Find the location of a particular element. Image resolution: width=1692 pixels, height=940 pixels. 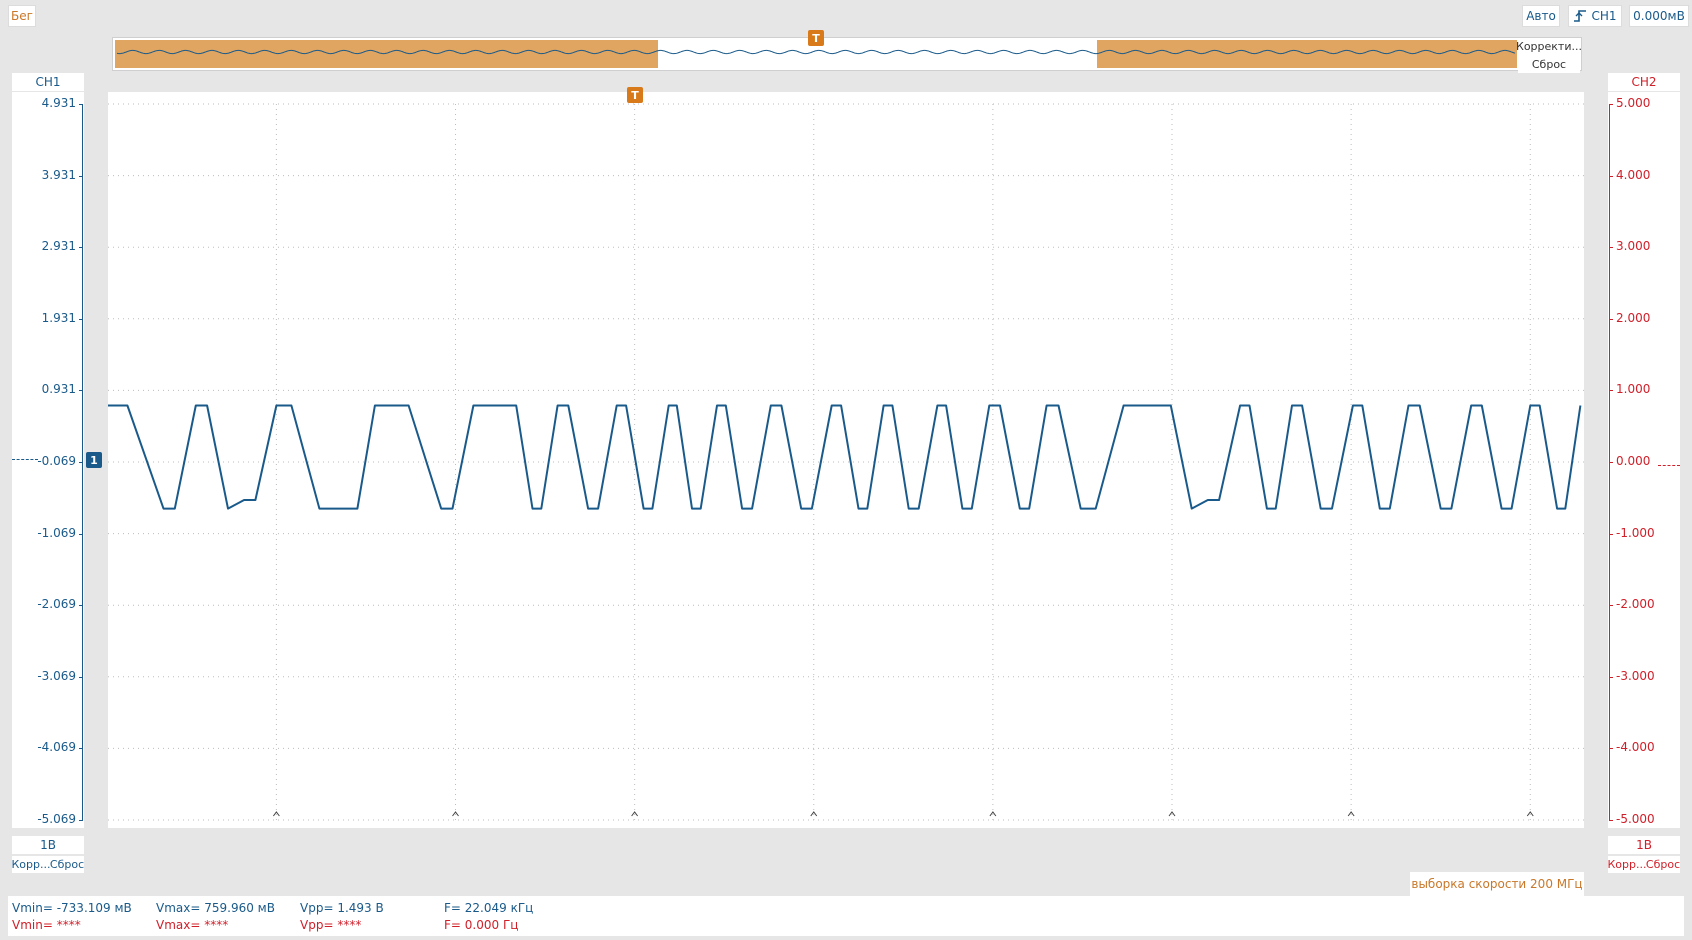

sample-rate-label: выборка скорости 200 МГц is located at coordinates (1497, 884).